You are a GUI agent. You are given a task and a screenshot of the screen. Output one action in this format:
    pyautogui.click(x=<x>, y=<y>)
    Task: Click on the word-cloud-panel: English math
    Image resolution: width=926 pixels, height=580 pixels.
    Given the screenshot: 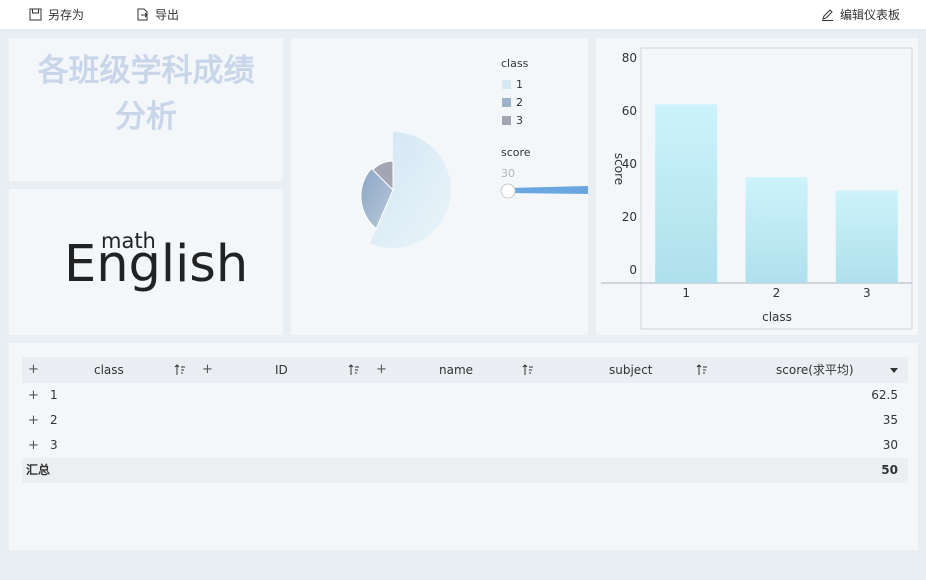 What is the action you would take?
    pyautogui.click(x=146, y=262)
    